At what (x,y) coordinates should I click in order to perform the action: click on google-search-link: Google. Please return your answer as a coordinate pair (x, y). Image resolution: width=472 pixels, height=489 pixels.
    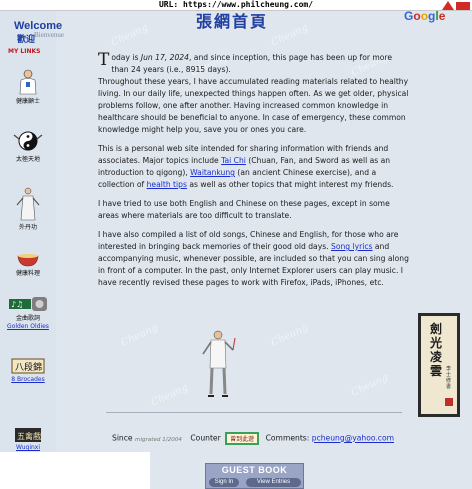
    Looking at the image, I should click on (424, 16).